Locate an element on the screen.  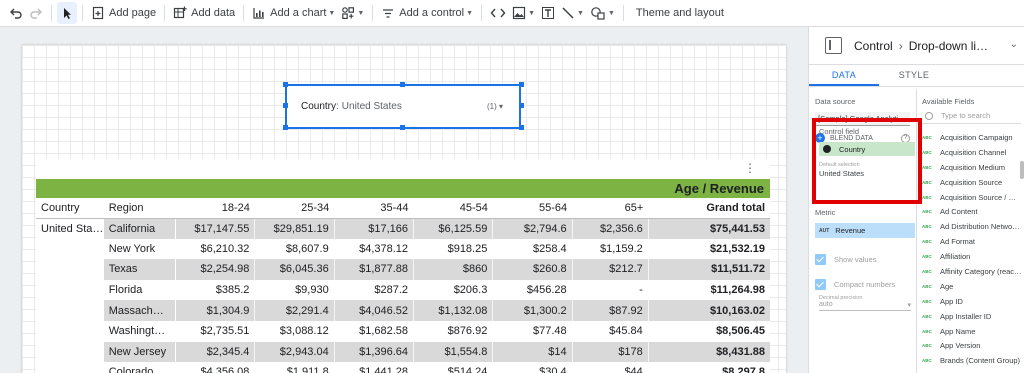
field-list-item: ABC App Version is located at coordinates (971, 345).